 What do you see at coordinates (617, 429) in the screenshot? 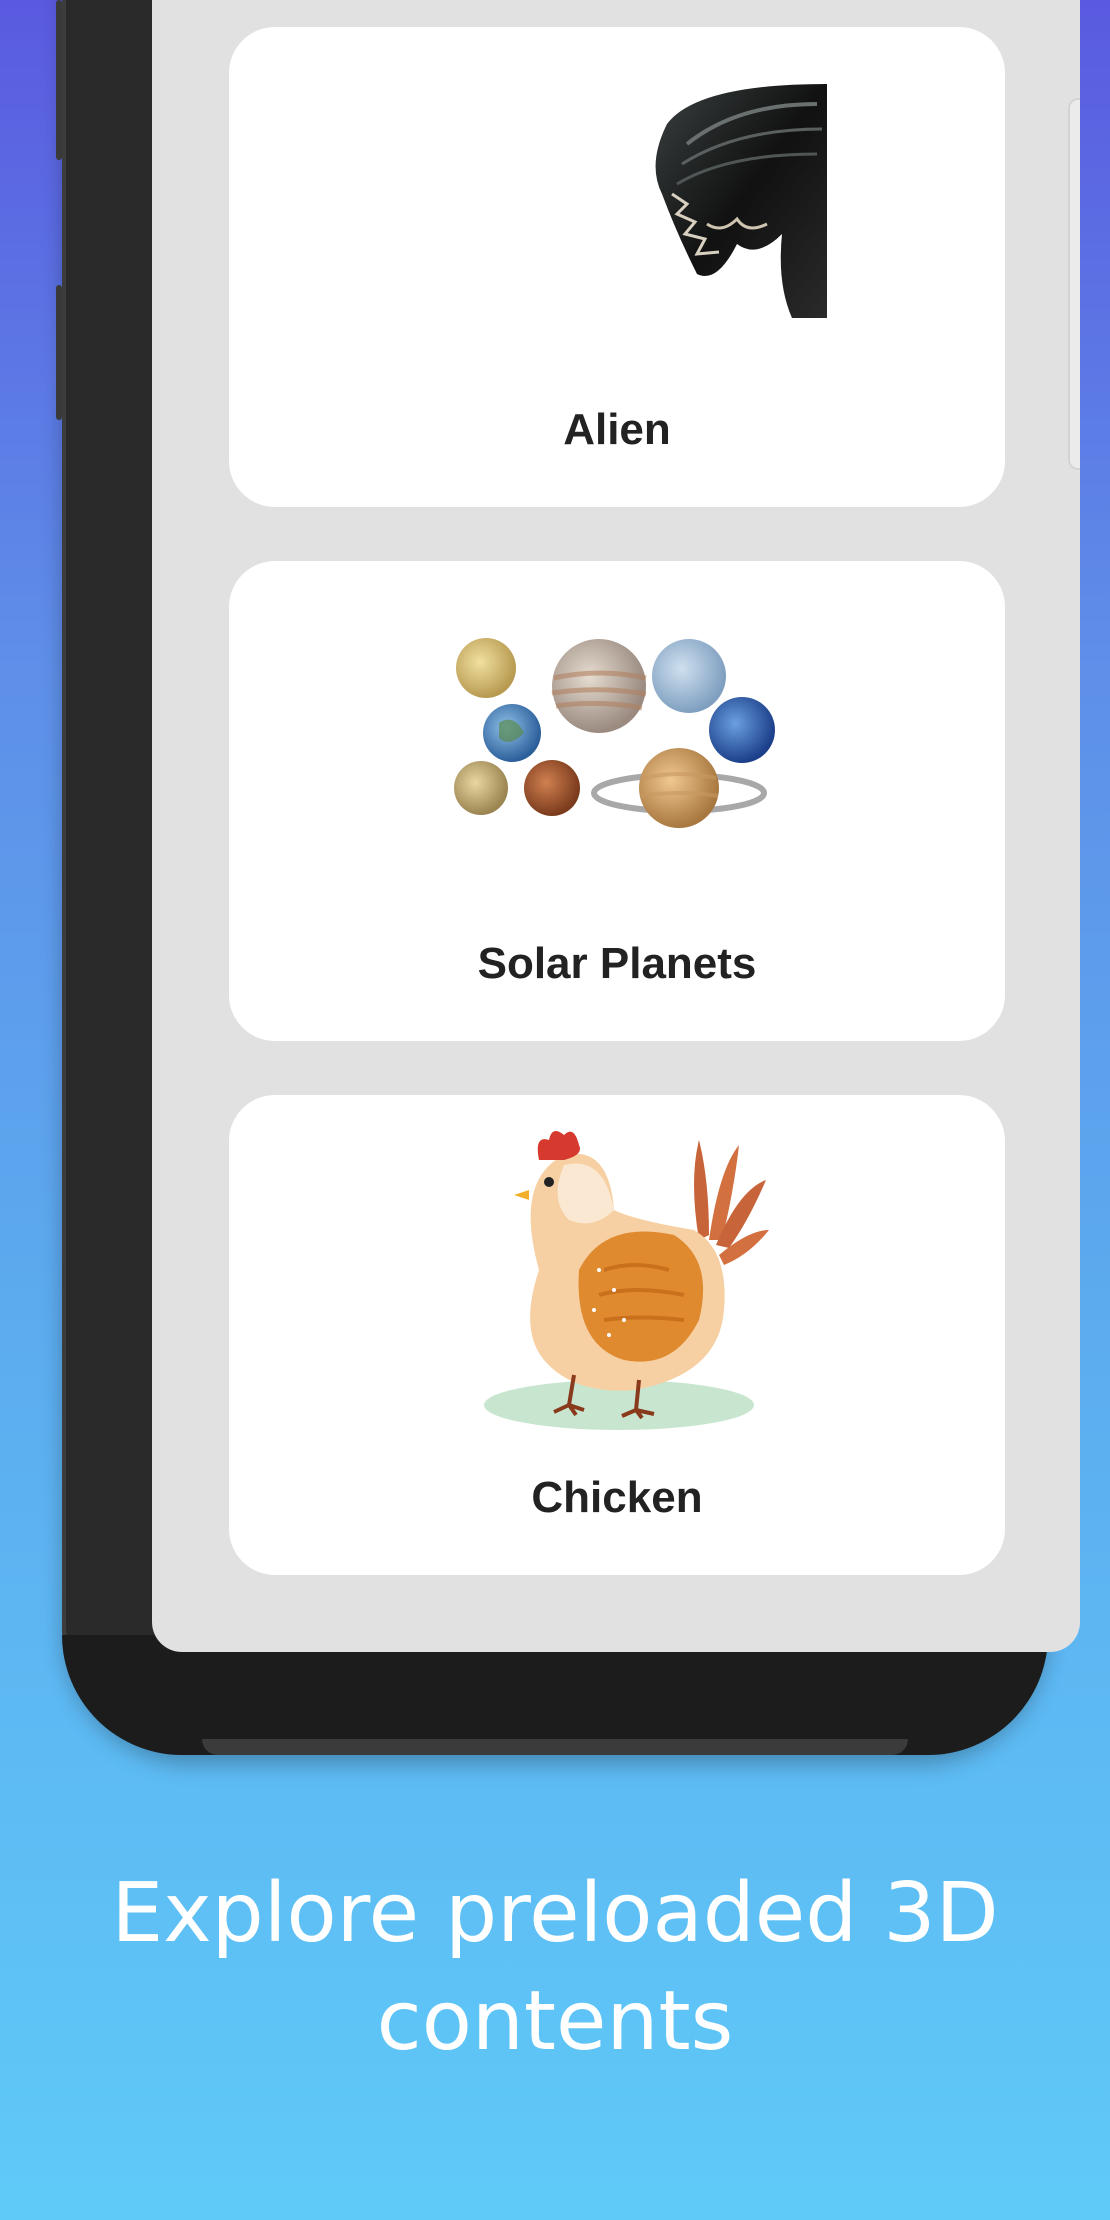
I see `card-title: Alien` at bounding box center [617, 429].